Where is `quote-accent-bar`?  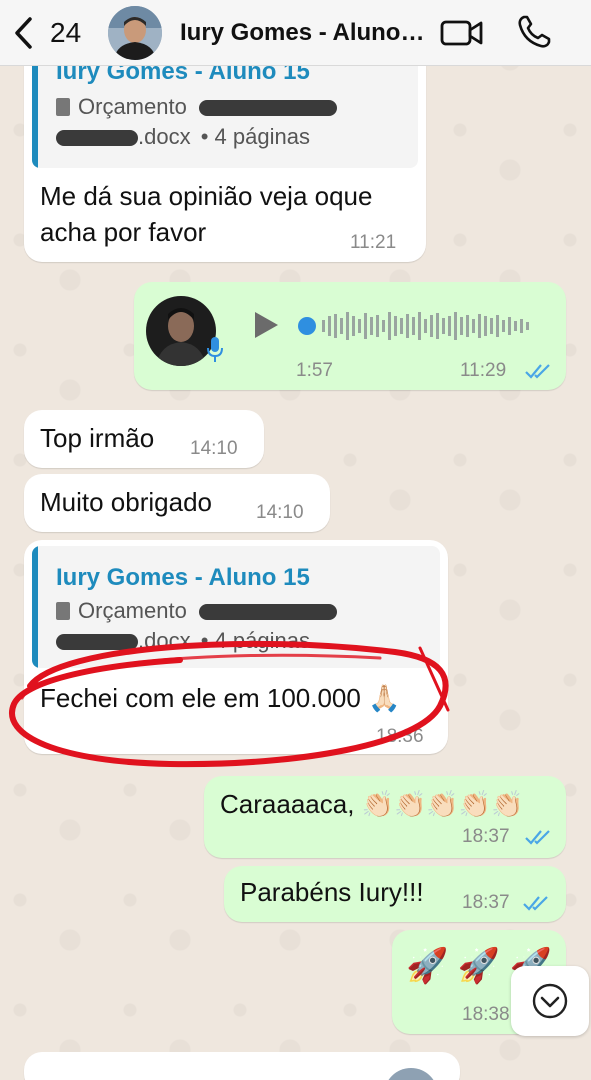 quote-accent-bar is located at coordinates (35, 607).